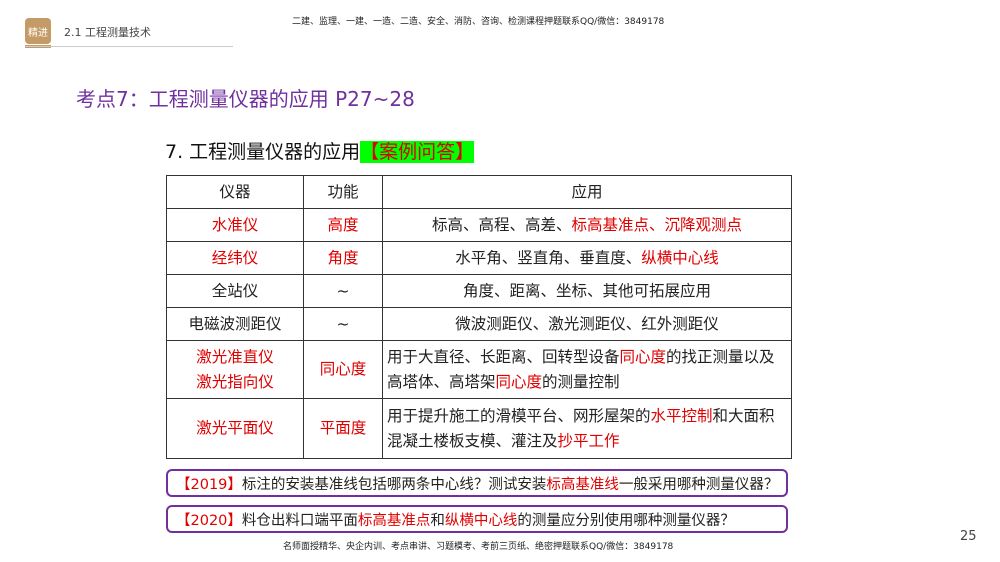 This screenshot has width=1000, height=562. I want to click on highlighted-text: 标高基准点, so click(394, 521).